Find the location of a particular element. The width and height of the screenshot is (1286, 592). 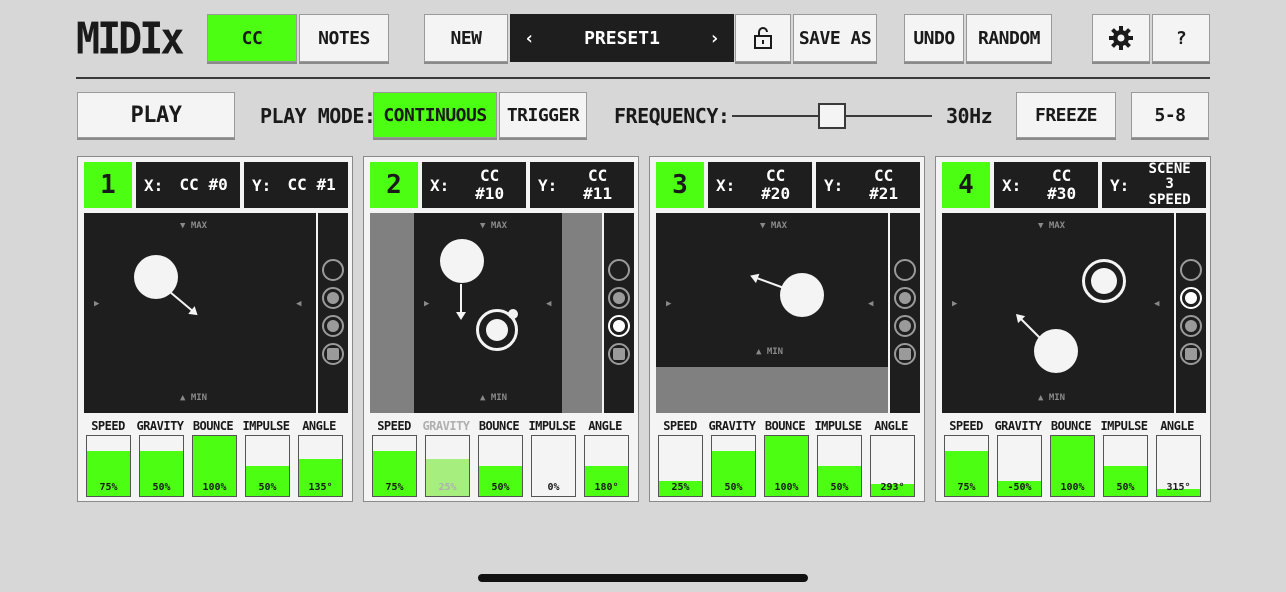

wall-right is located at coordinates (582, 313).